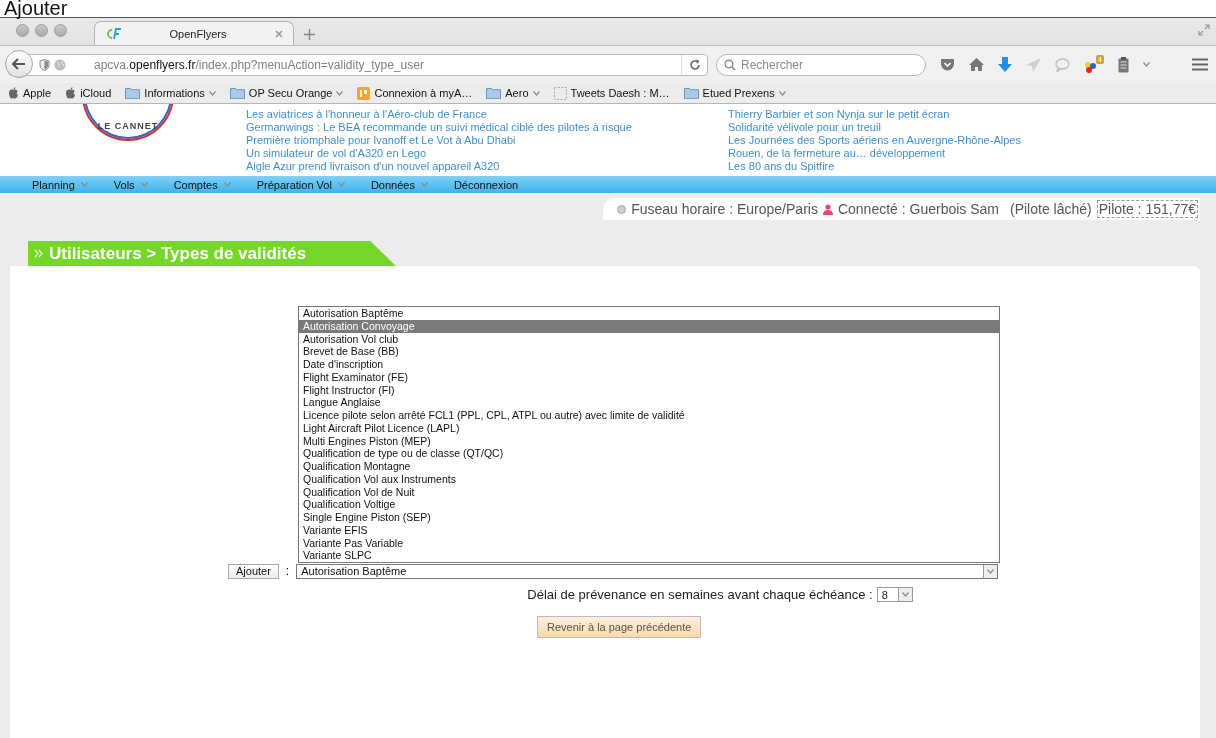 This screenshot has width=1216, height=738. What do you see at coordinates (194, 33) in the screenshot?
I see `browser-tab: OpenFlyers` at bounding box center [194, 33].